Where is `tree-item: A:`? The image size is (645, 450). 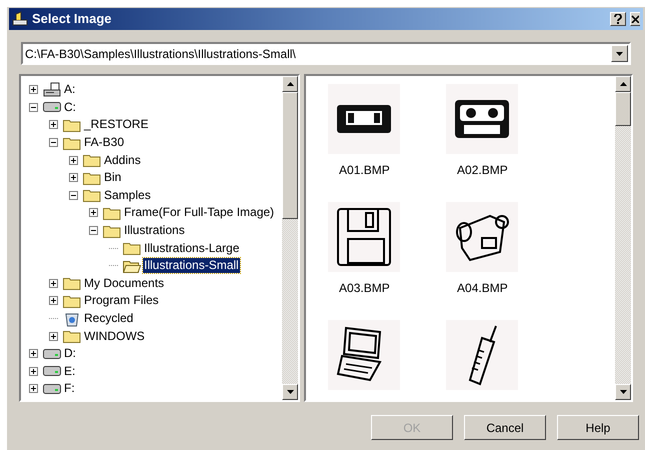 tree-item: A: is located at coordinates (69, 90).